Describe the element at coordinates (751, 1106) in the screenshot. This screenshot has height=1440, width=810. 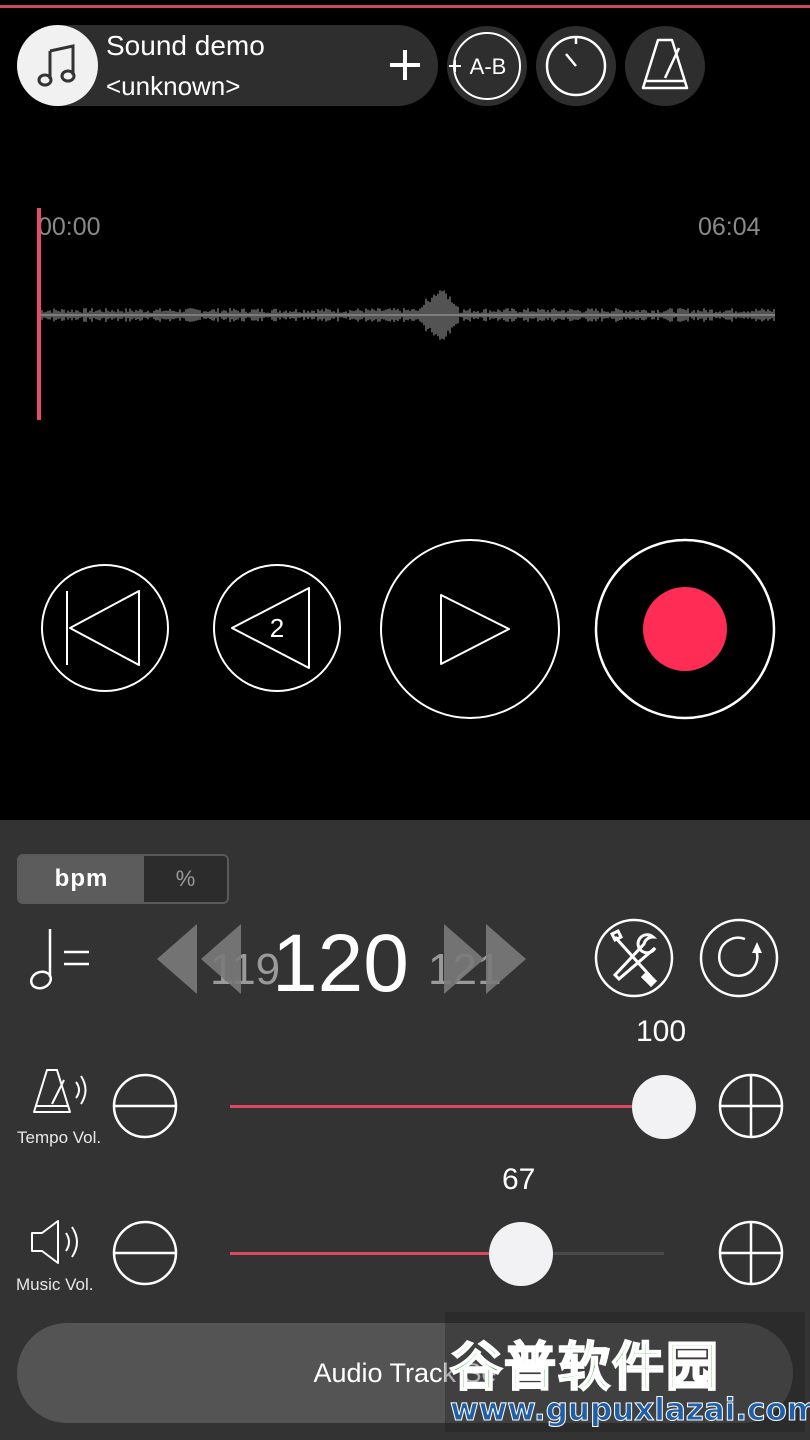
I see `tempo-volume-increase-button` at that location.